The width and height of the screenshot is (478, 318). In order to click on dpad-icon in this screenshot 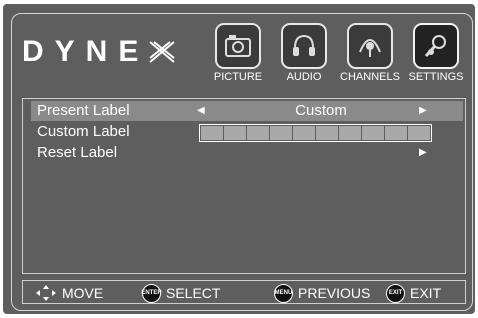, I will do `click(46, 293)`.